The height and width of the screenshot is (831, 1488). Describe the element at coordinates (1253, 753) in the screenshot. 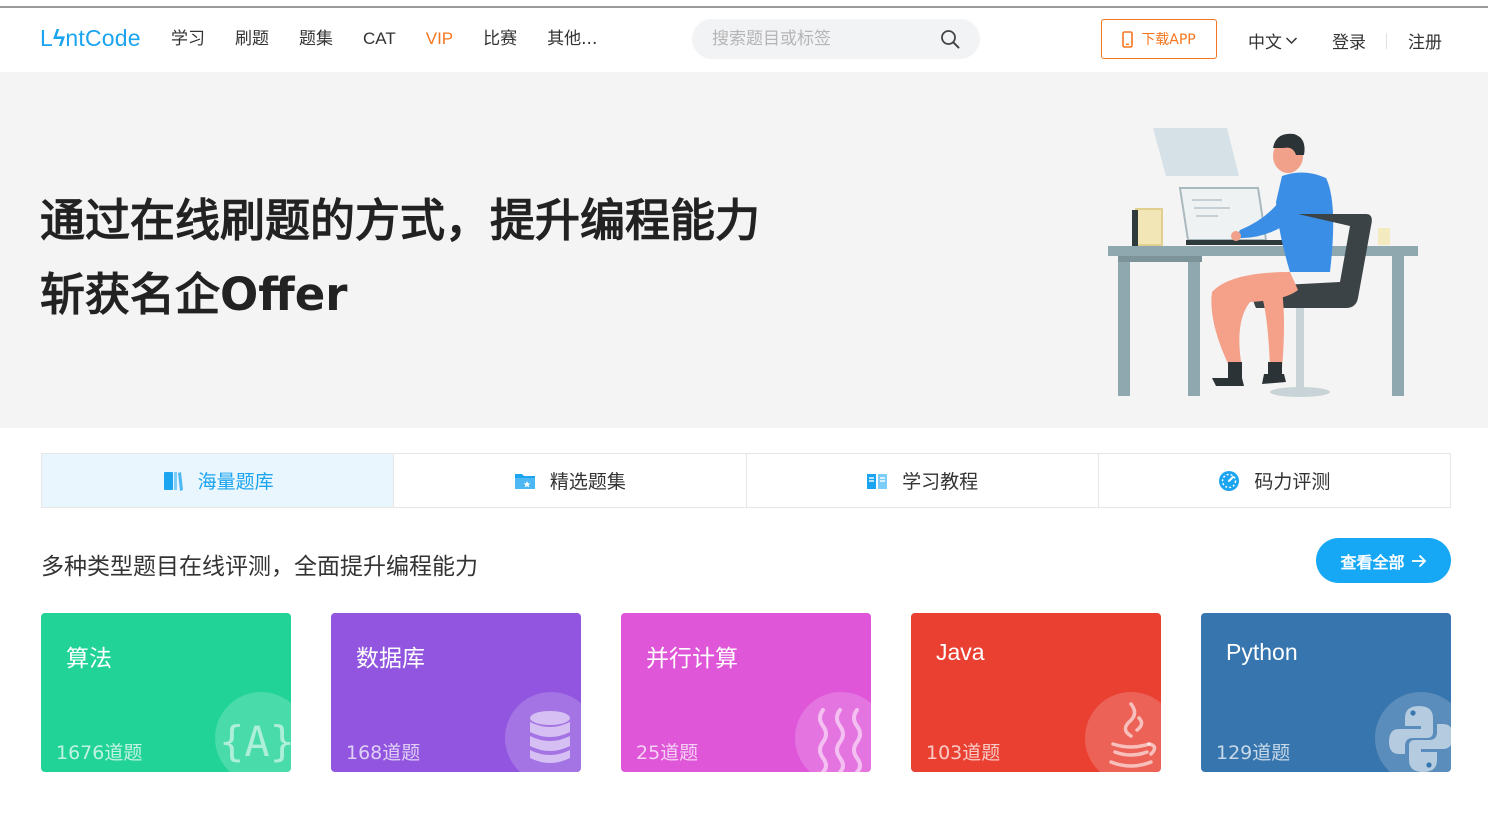

I see `card-python-count: 129道题` at that location.